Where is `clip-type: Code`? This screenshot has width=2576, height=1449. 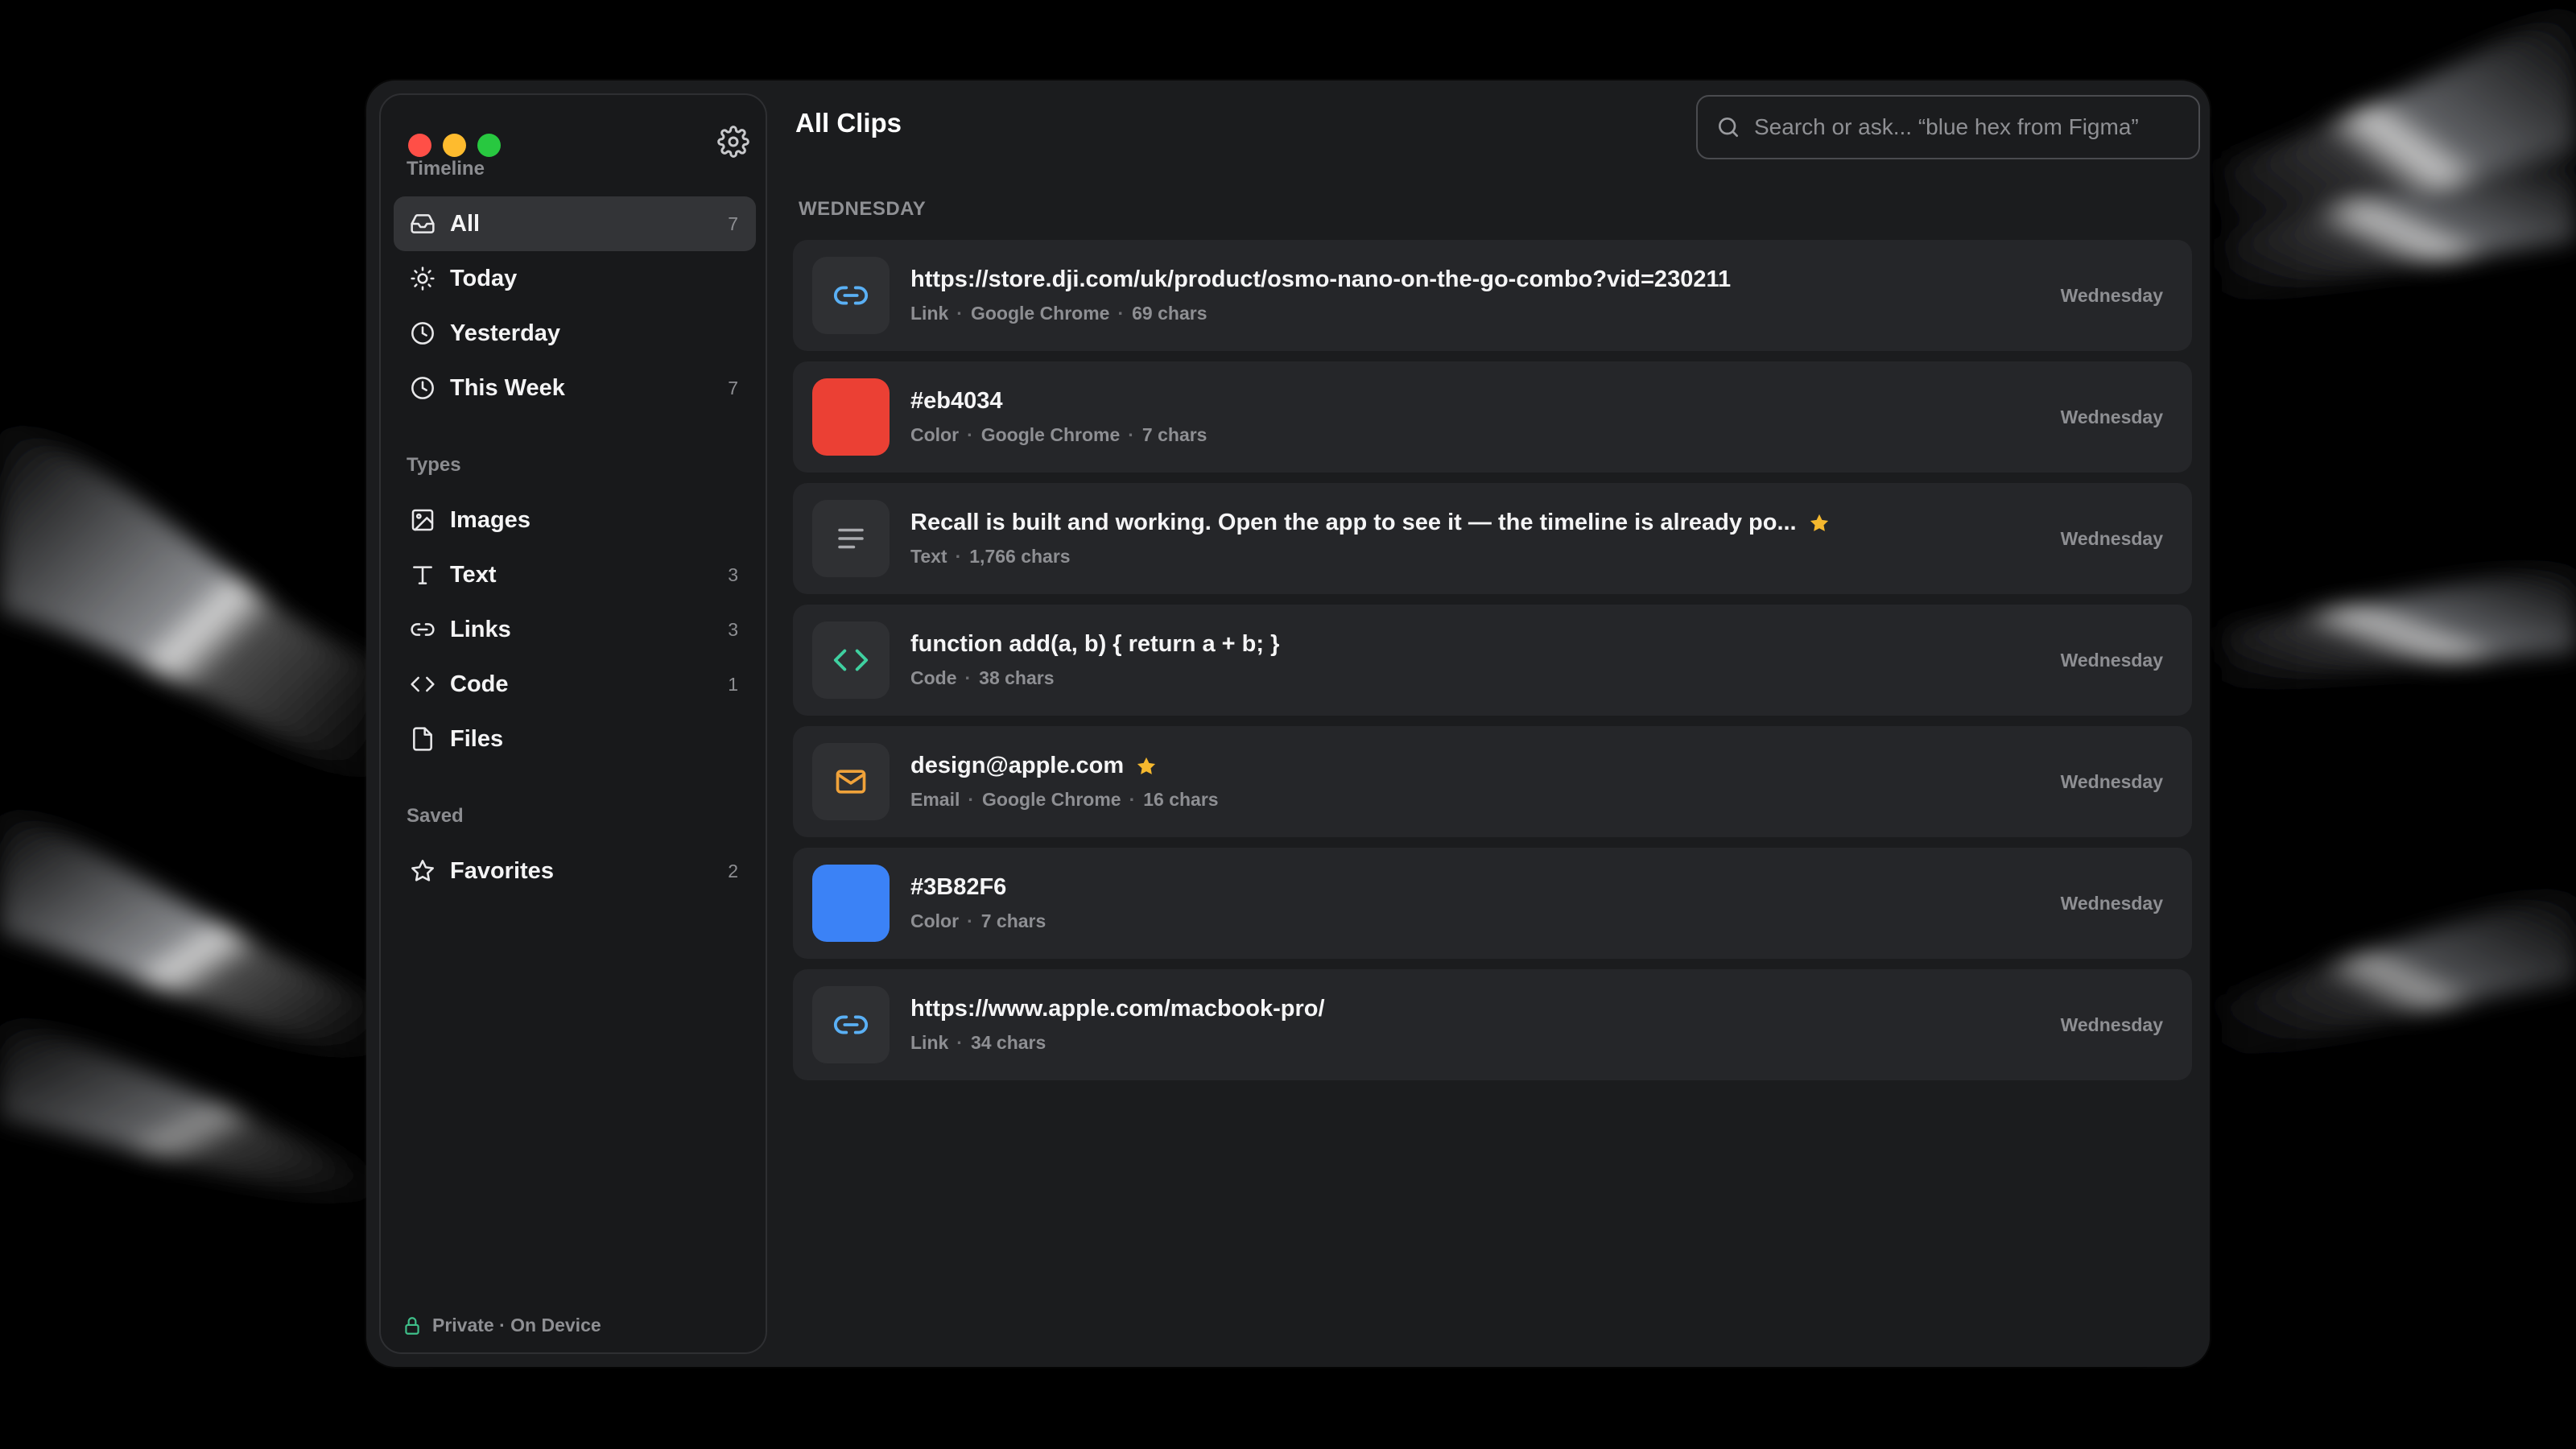
clip-type: Code is located at coordinates (933, 677).